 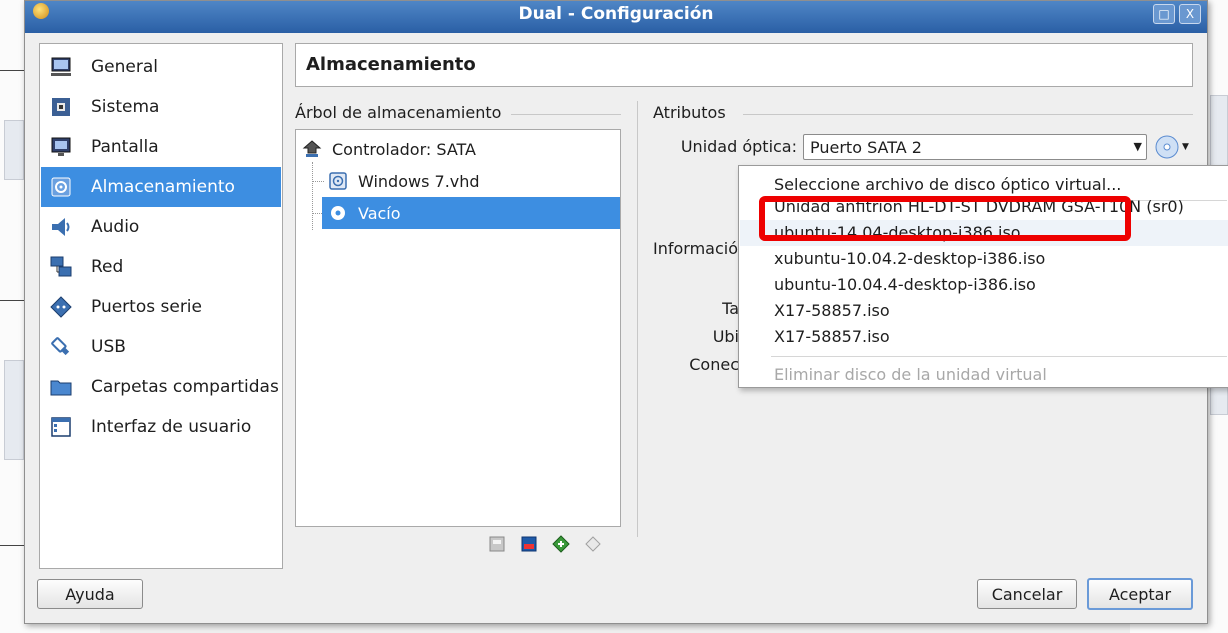 I want to click on sidebar-item-label: Interfaz de usuario, so click(x=171, y=427).